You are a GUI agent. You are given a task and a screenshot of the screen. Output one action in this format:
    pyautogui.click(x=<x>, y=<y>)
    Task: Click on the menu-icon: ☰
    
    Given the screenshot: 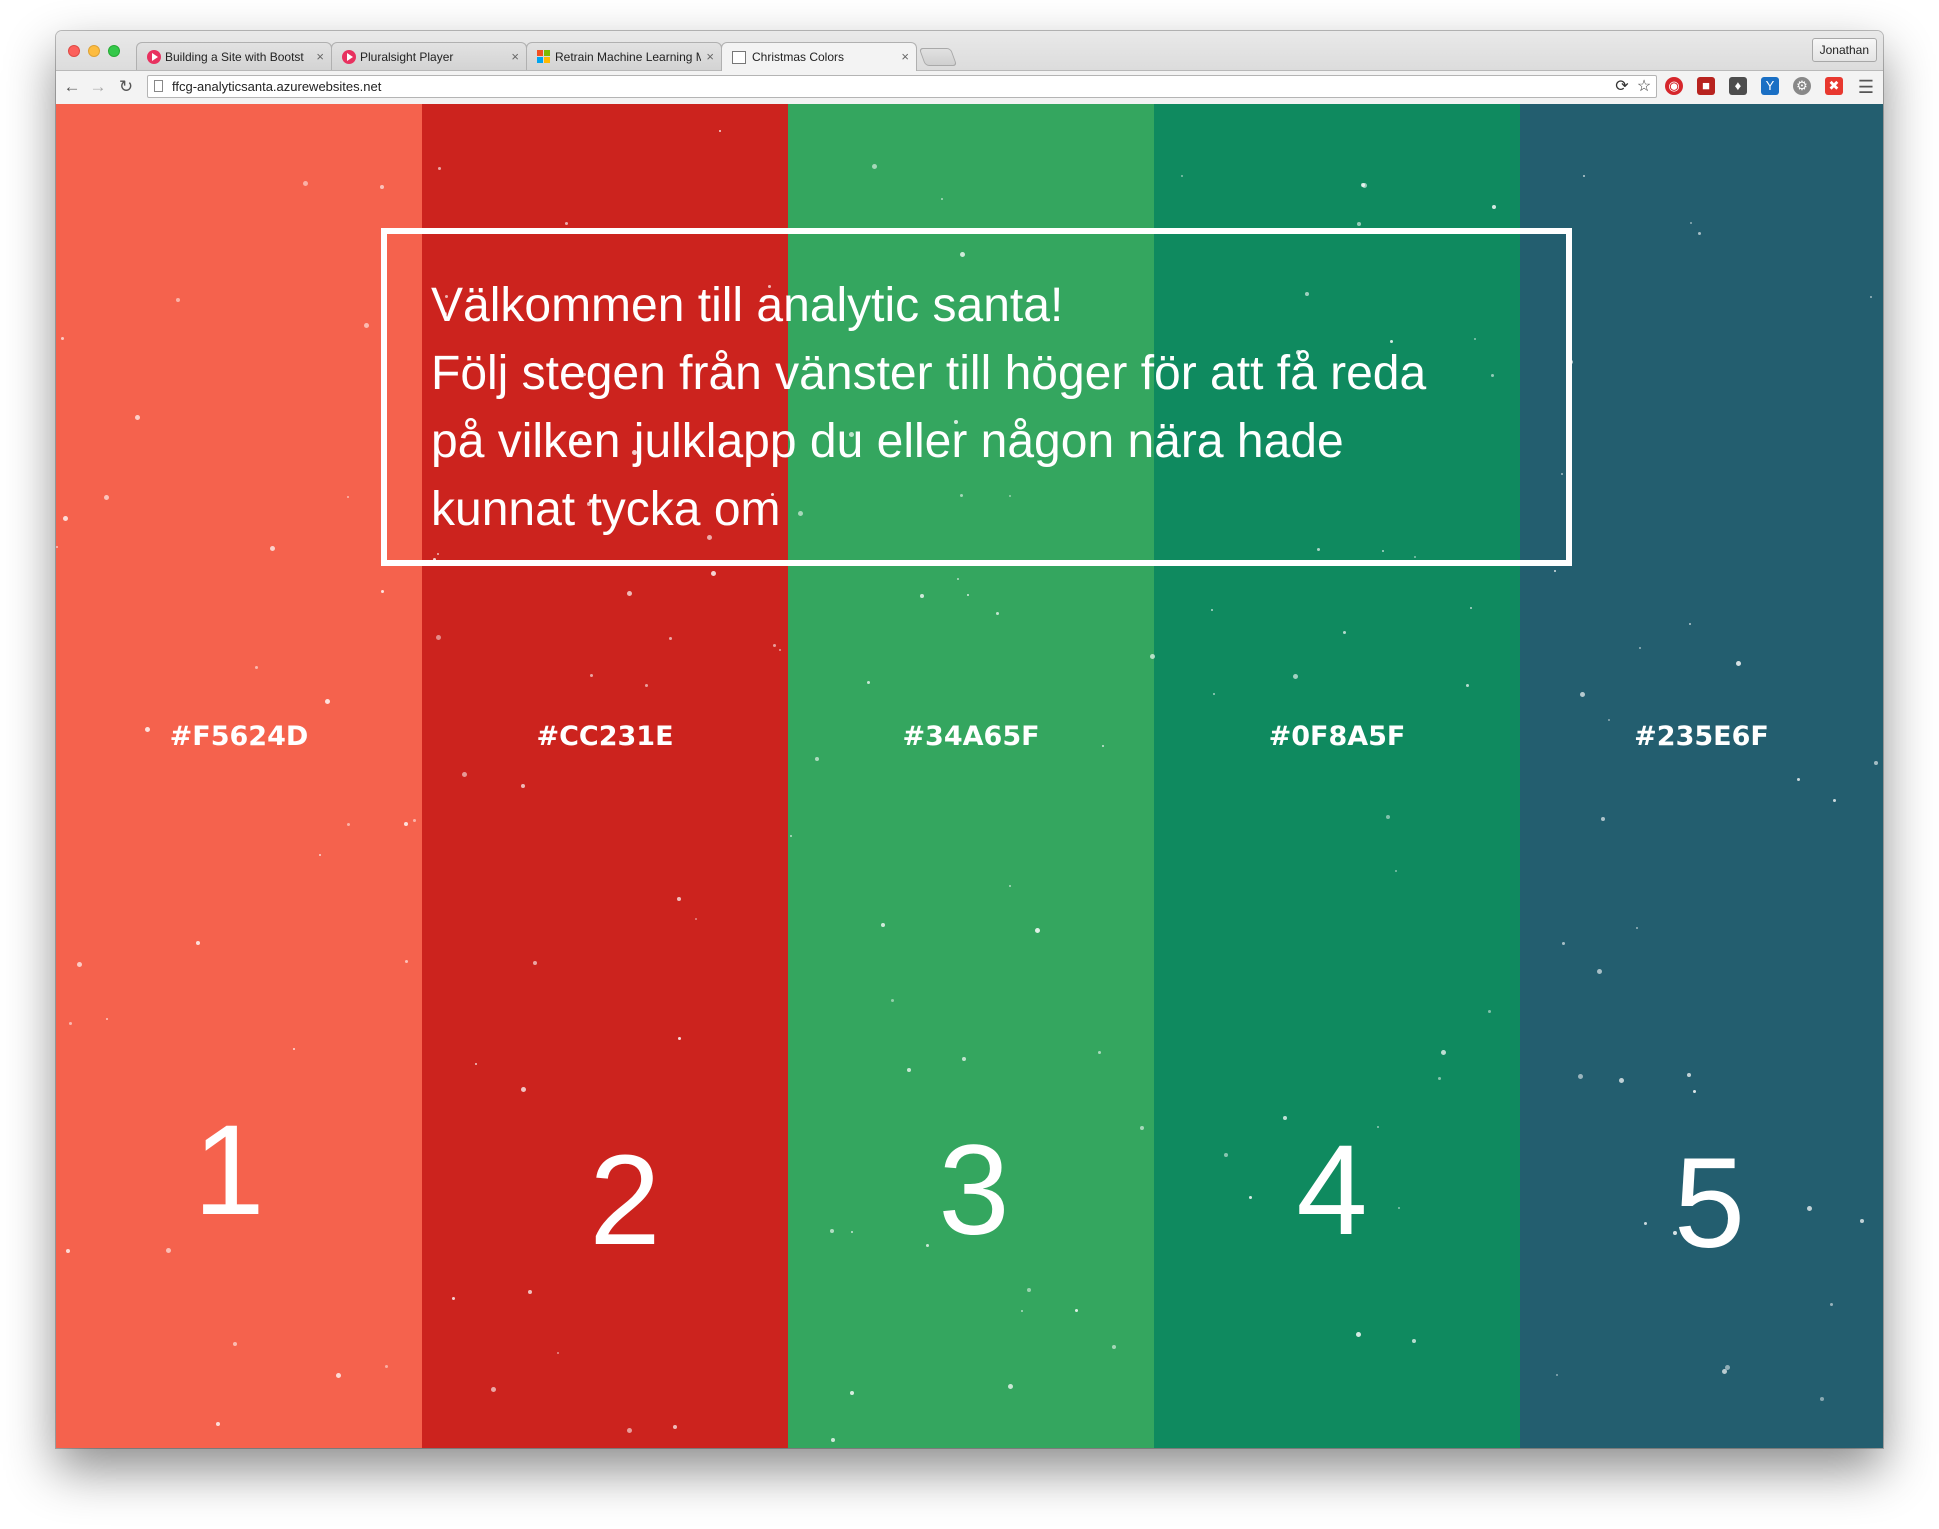 What is the action you would take?
    pyautogui.click(x=1866, y=87)
    